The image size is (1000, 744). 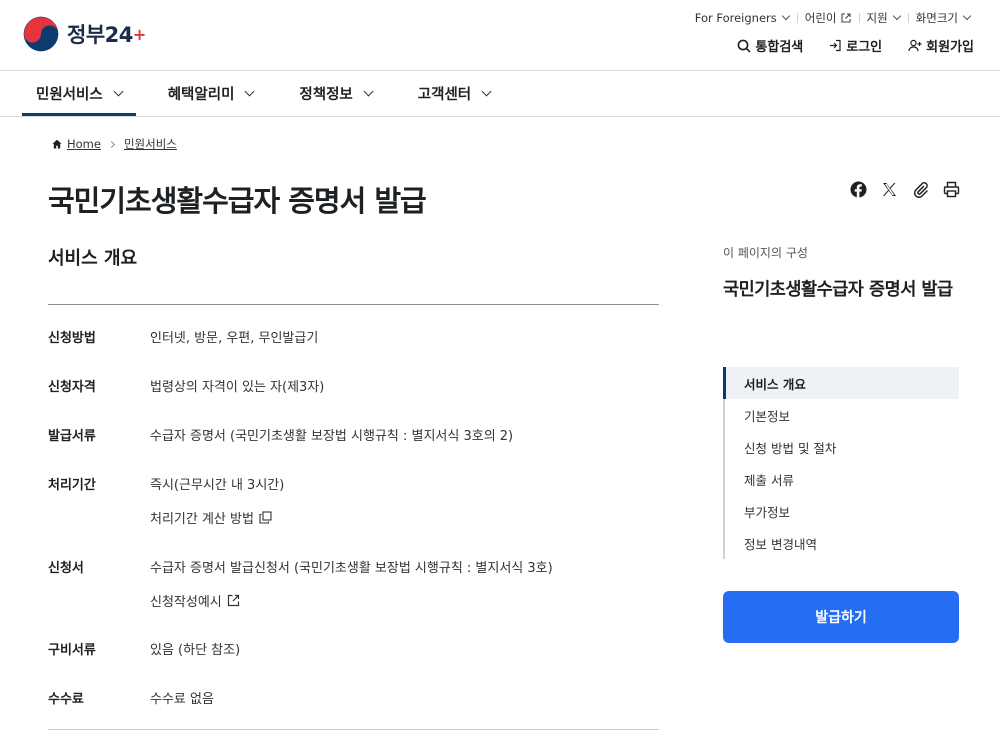 I want to click on info-row: 구비서류 있음 (하단 참조), so click(x=353, y=648).